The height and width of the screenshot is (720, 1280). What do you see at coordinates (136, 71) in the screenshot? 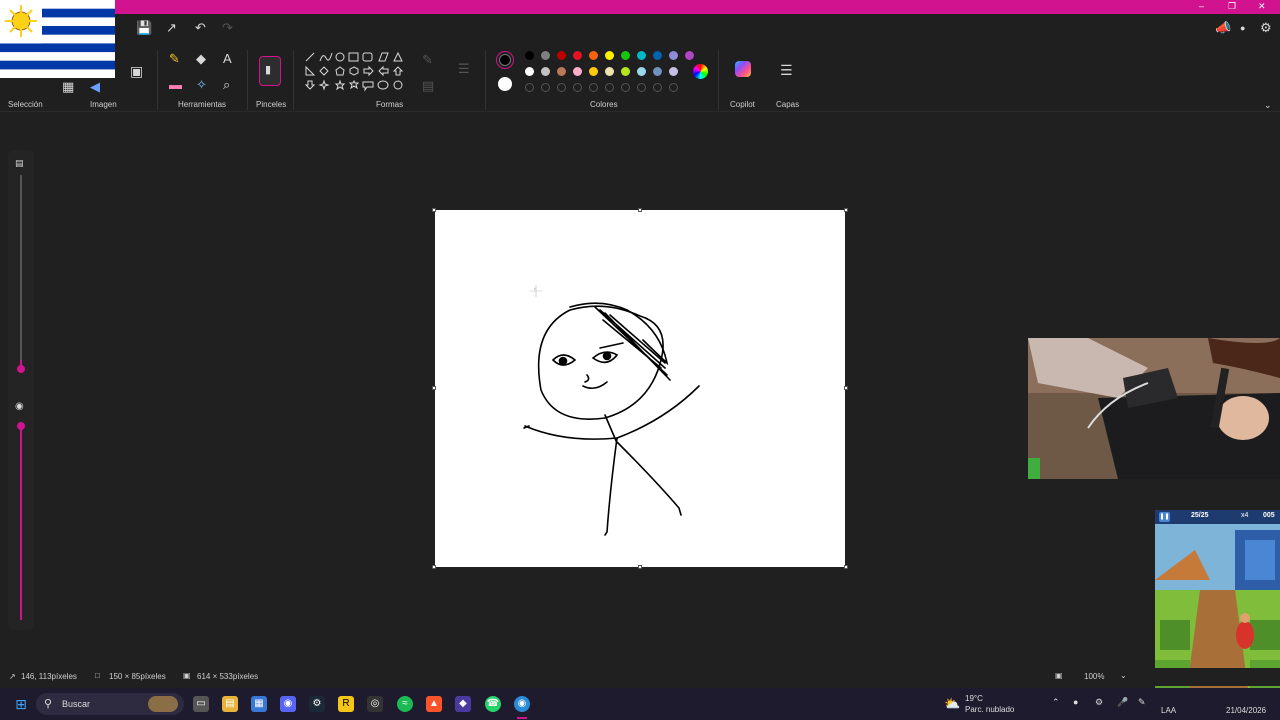
I see `image-select-icon: ▣` at bounding box center [136, 71].